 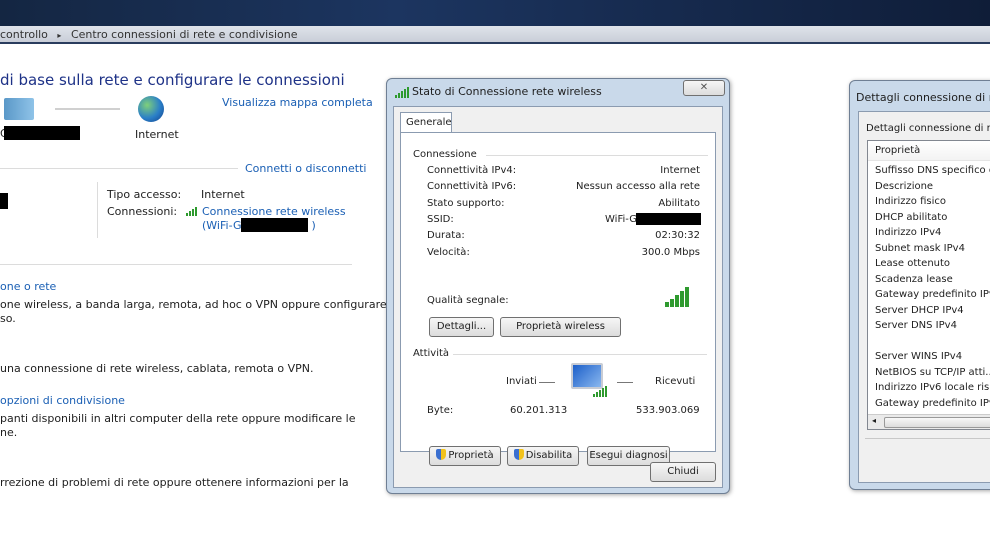 What do you see at coordinates (543, 456) in the screenshot?
I see `disable-button: Disabilita` at bounding box center [543, 456].